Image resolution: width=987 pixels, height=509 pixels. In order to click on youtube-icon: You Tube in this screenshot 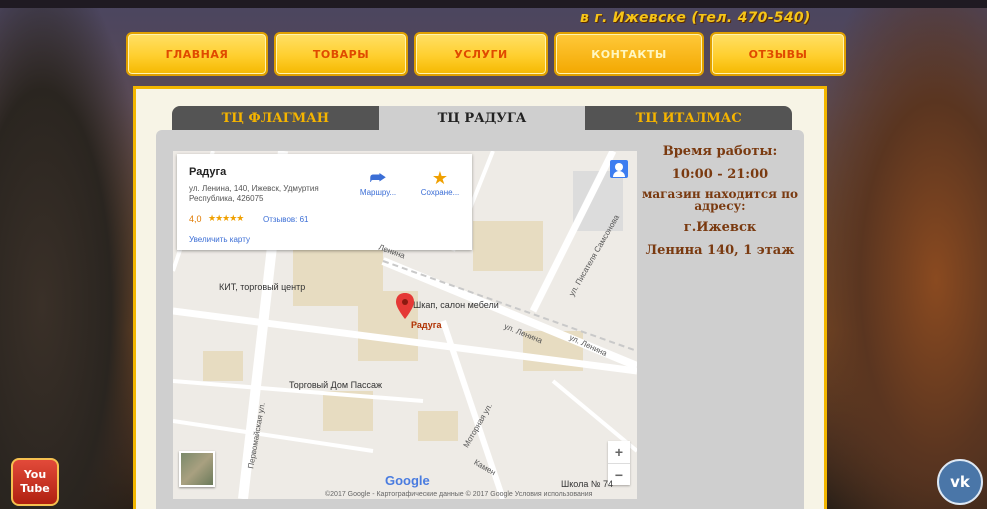, I will do `click(35, 482)`.